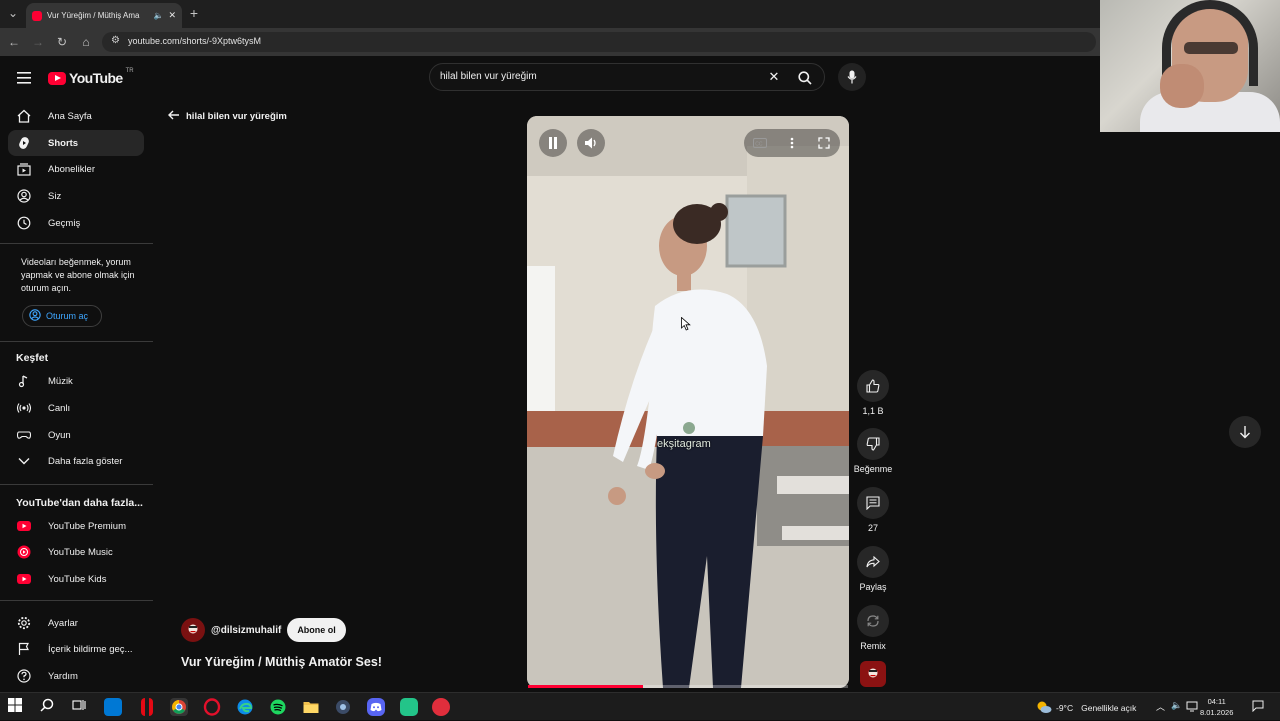 The width and height of the screenshot is (1280, 721). What do you see at coordinates (172, 15) in the screenshot?
I see `close-tab-icon: ✕` at bounding box center [172, 15].